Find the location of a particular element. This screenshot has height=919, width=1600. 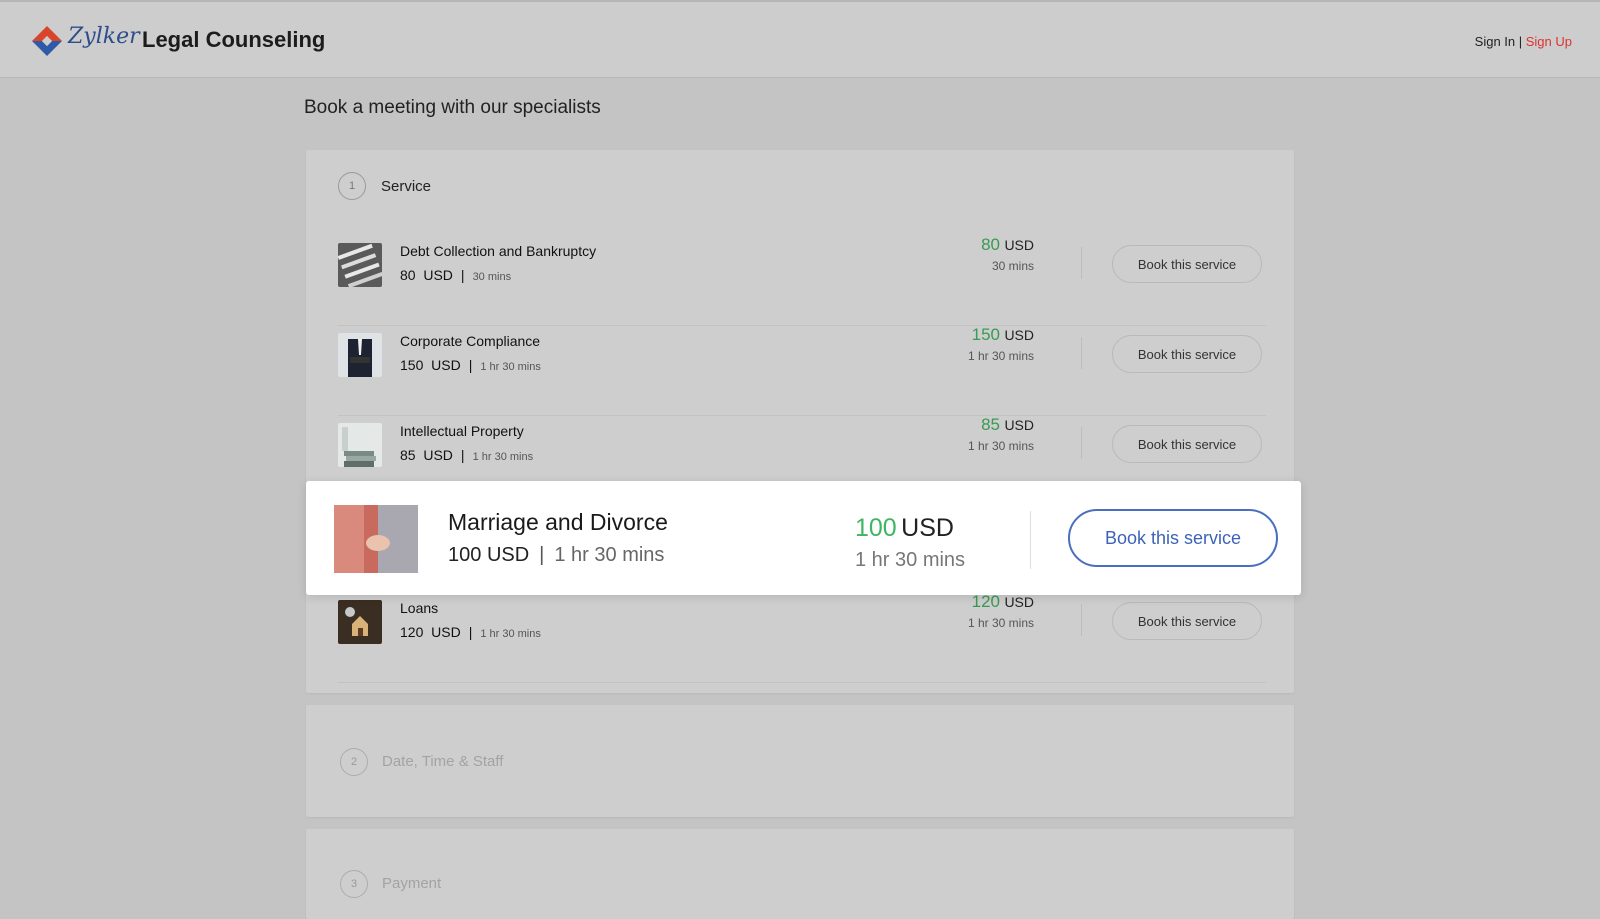

logo-text: Zylker is located at coordinates (104, 36).